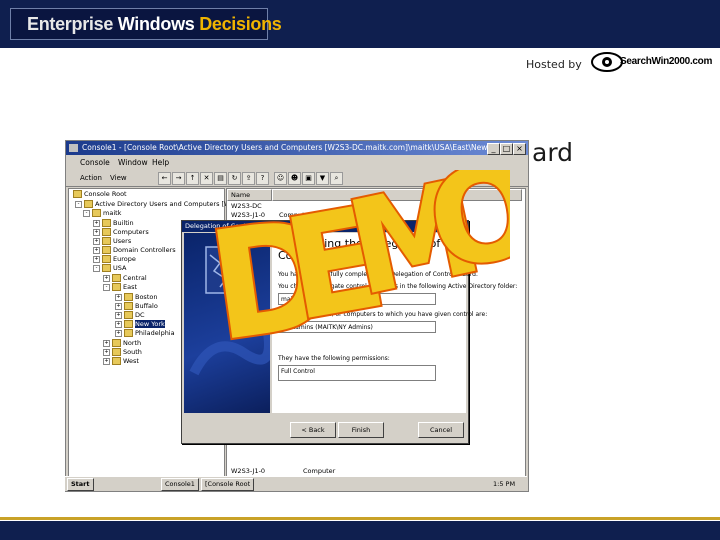  Describe the element at coordinates (70, 24) in the screenshot. I see `brand-word-enterprise: Enterprise` at that location.